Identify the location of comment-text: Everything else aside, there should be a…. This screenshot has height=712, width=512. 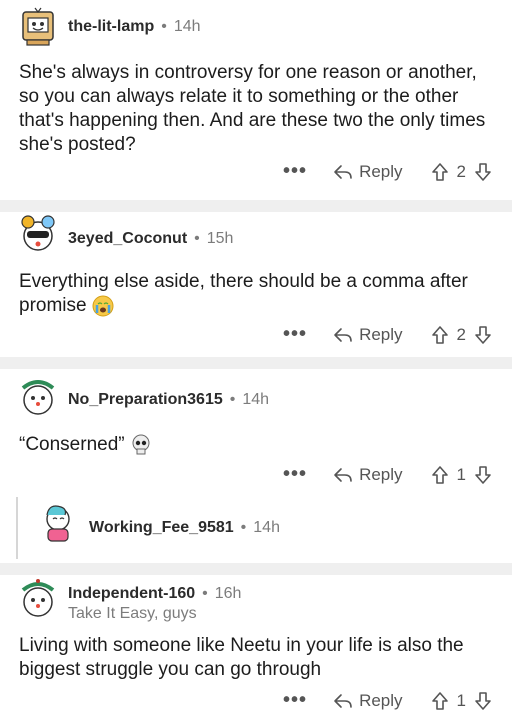
(243, 293).